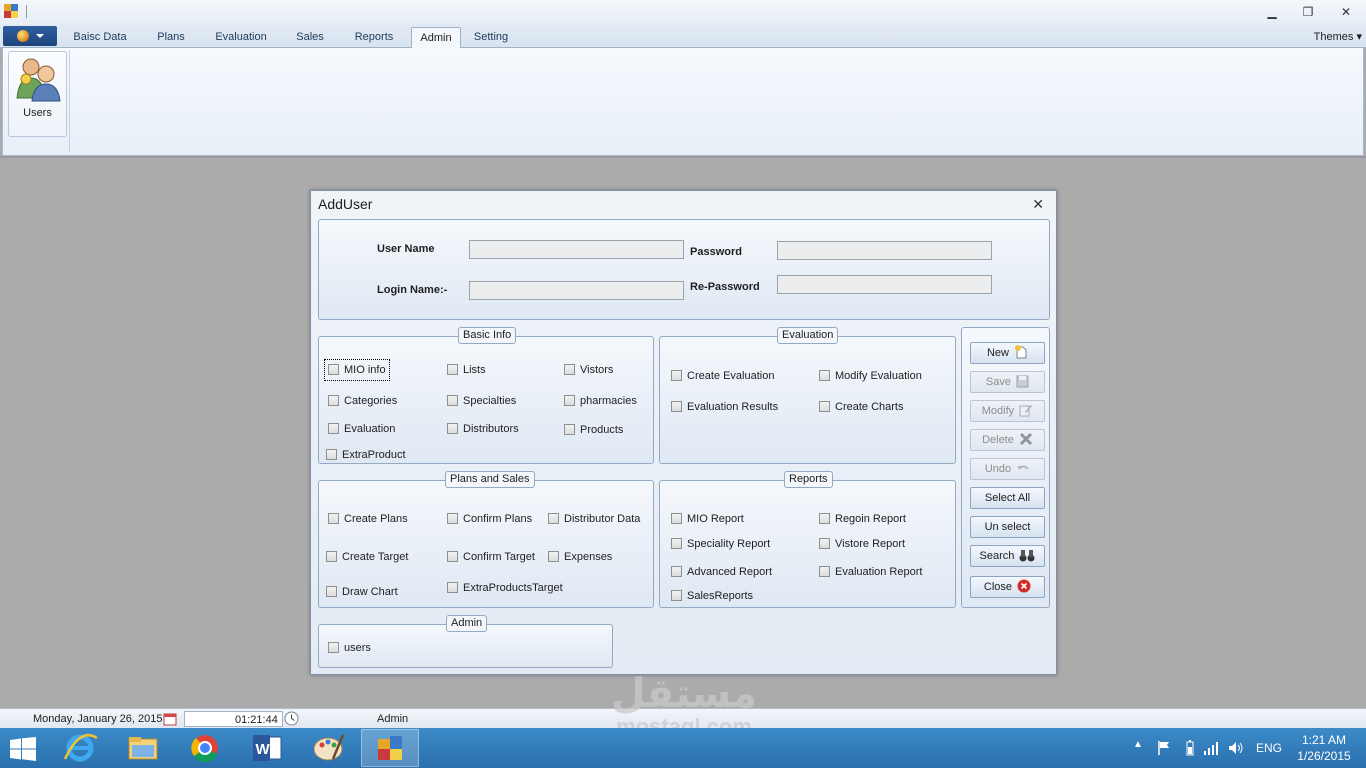 This screenshot has width=1366, height=768. I want to click on language-indicator: ENG, so click(1269, 748).